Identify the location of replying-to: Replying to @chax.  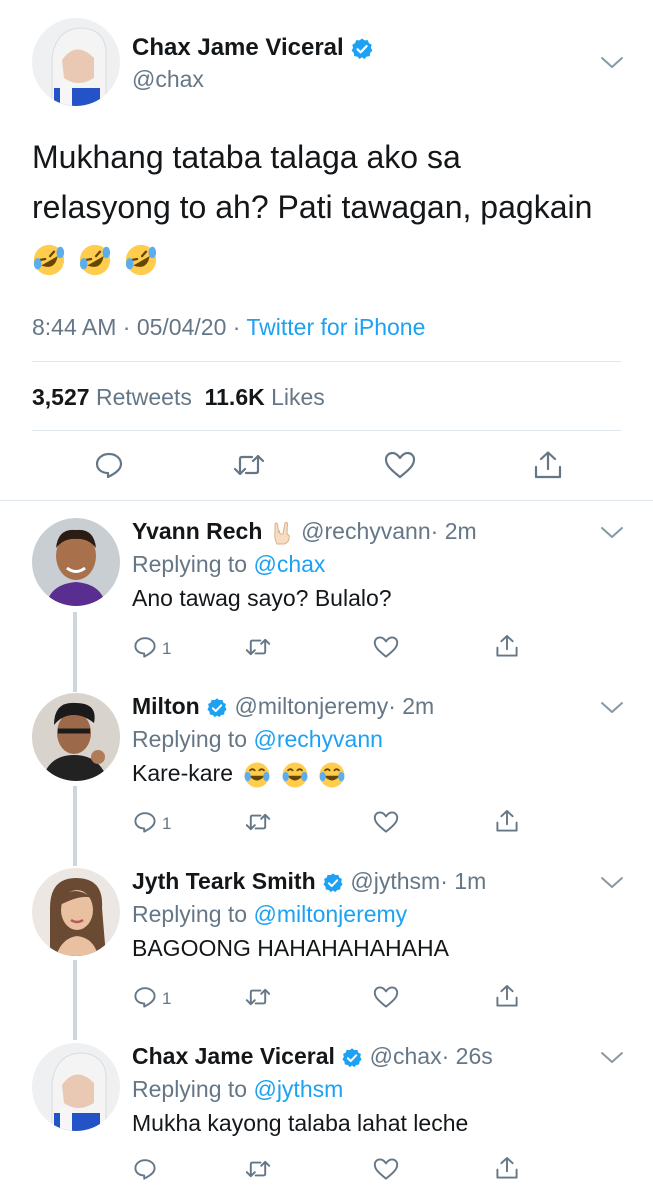
(228, 564).